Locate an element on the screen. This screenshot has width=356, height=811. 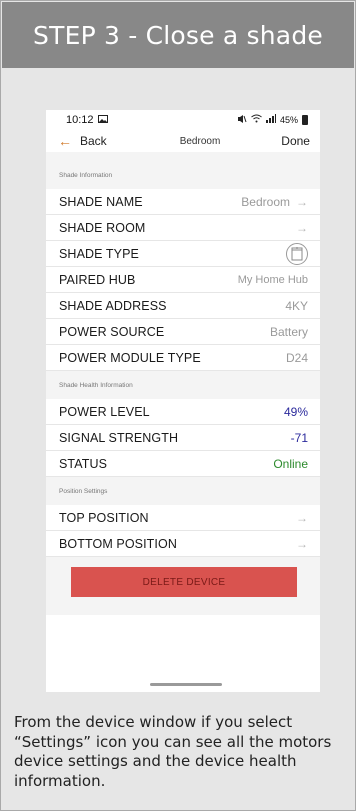
row-value: D24 is located at coordinates (296, 357).